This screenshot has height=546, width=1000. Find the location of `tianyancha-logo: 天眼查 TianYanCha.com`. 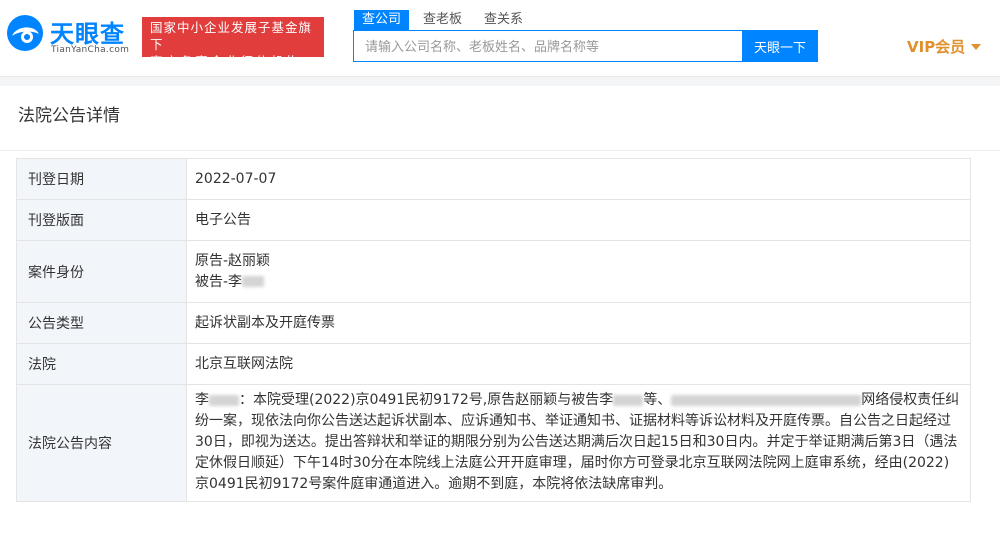

tianyancha-logo: 天眼查 TianYanCha.com is located at coordinates (70, 36).